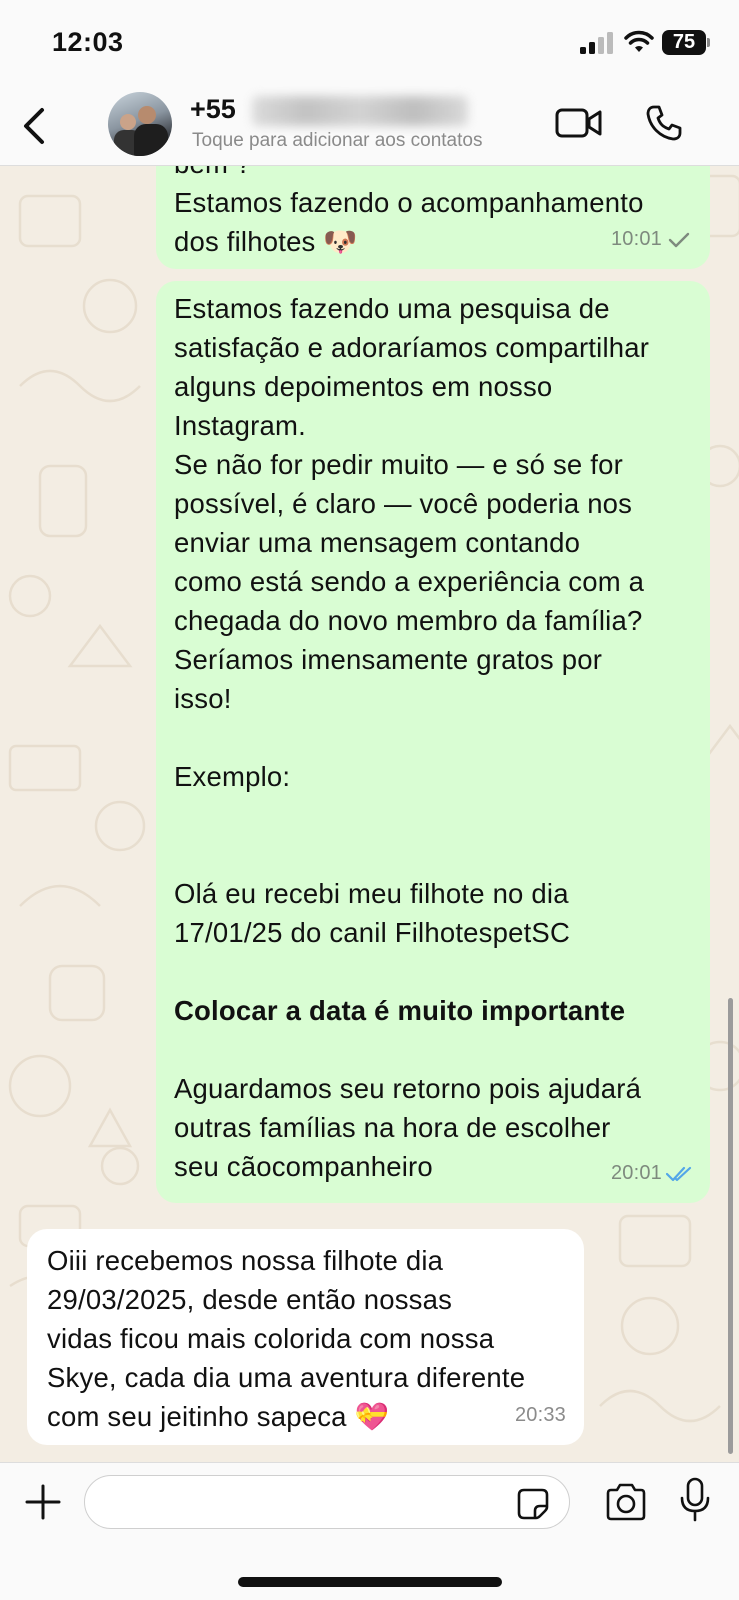 The width and height of the screenshot is (739, 1600). What do you see at coordinates (533, 1504) in the screenshot?
I see `sticker-icon` at bounding box center [533, 1504].